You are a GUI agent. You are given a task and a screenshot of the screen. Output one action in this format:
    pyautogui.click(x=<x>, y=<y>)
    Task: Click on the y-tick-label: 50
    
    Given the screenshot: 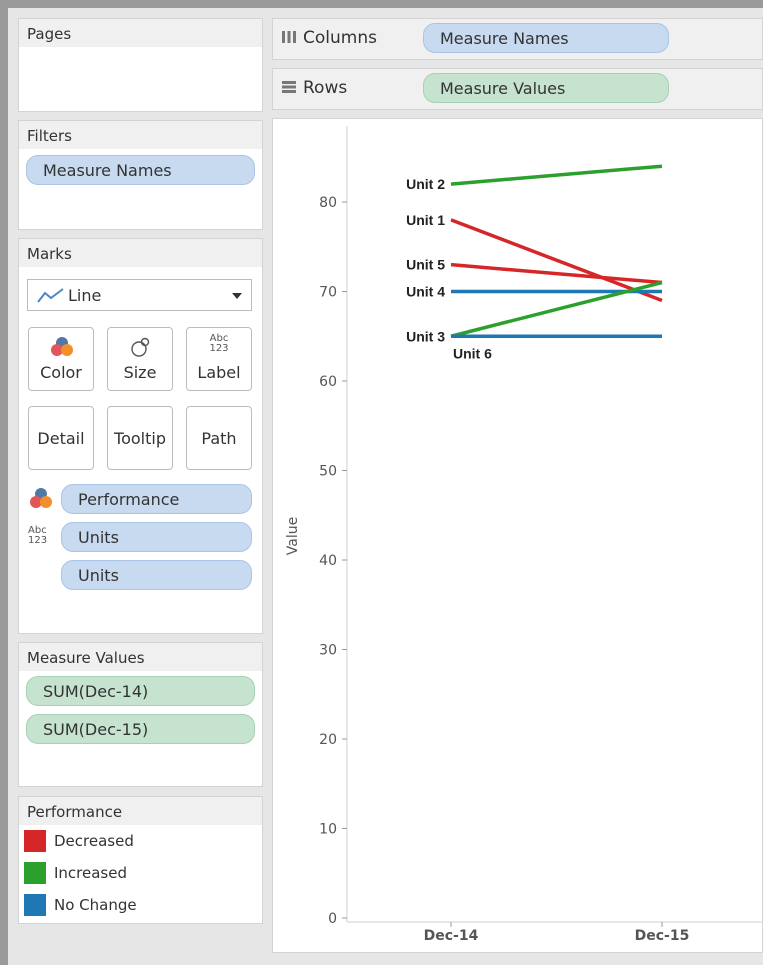 What is the action you would take?
    pyautogui.click(x=328, y=472)
    